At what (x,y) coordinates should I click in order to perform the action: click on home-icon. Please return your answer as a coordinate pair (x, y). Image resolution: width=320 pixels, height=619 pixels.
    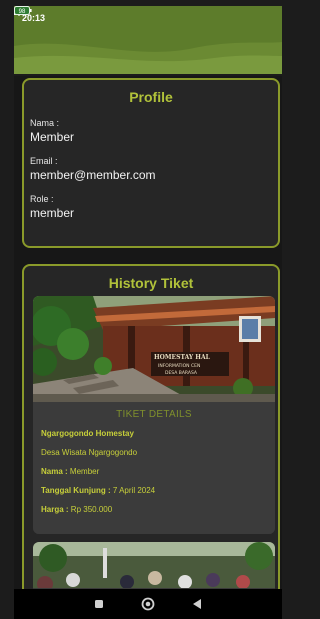
    Looking at the image, I should click on (148, 604).